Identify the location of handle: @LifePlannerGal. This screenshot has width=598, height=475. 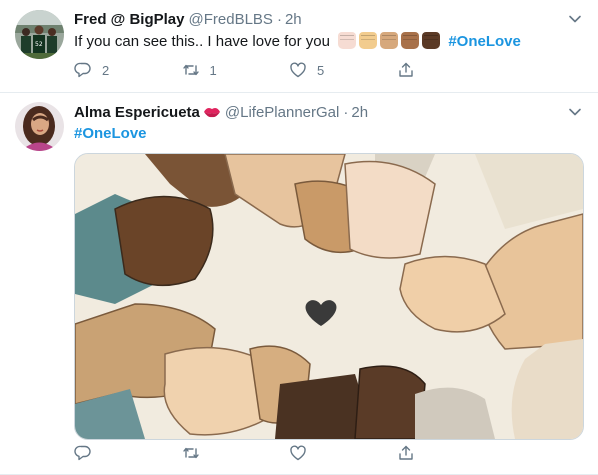
(282, 112).